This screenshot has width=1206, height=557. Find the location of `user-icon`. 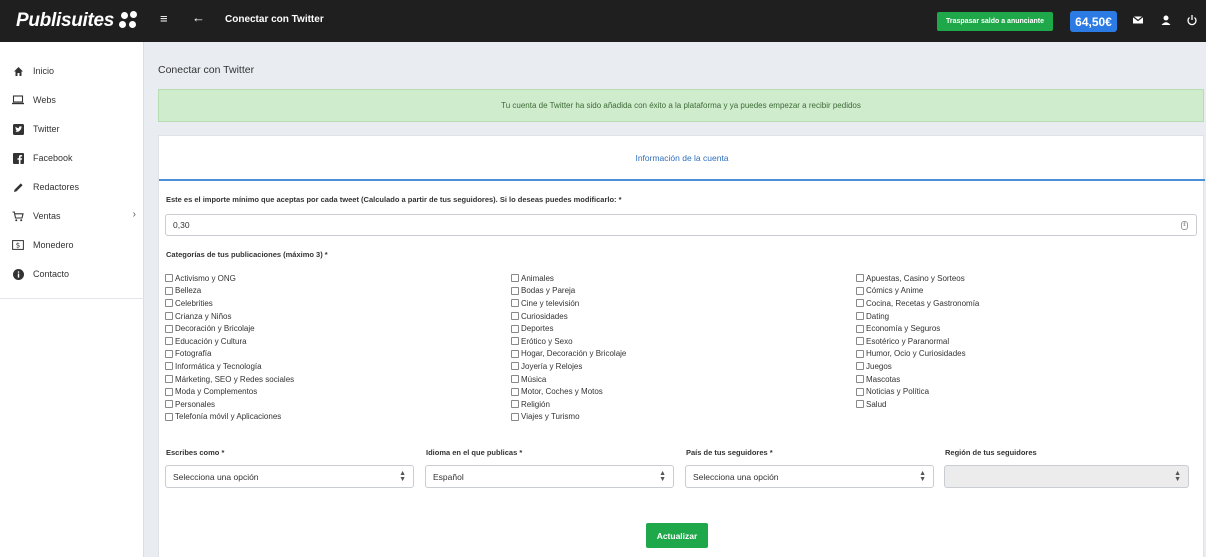

user-icon is located at coordinates (1166, 20).